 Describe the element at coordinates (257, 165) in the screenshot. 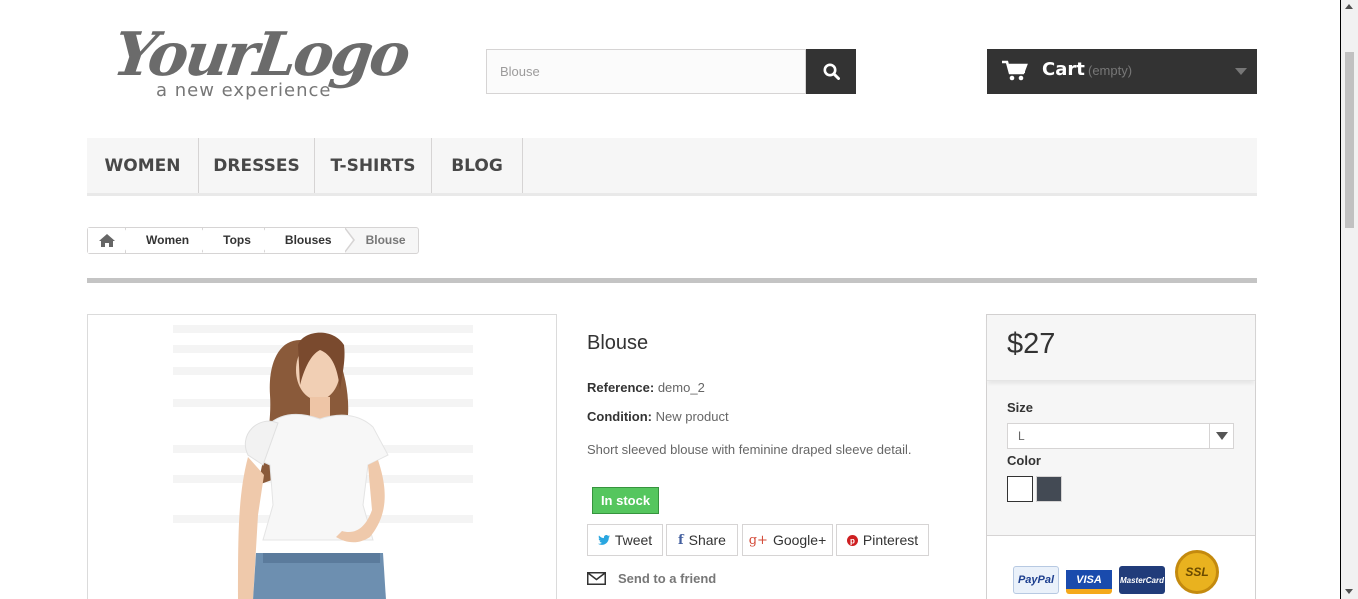

I see `menu-item-dresses: DRESSES` at that location.